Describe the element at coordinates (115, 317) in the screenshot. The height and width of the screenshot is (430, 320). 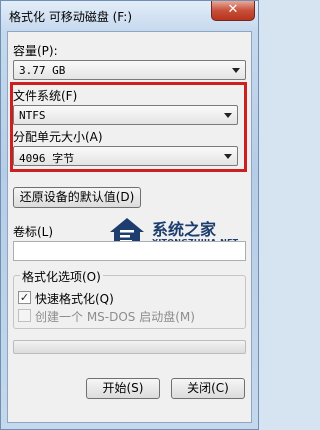
I see `msdos-disk-label: 创建一个 MS-DOS 启动盘(M)` at that location.